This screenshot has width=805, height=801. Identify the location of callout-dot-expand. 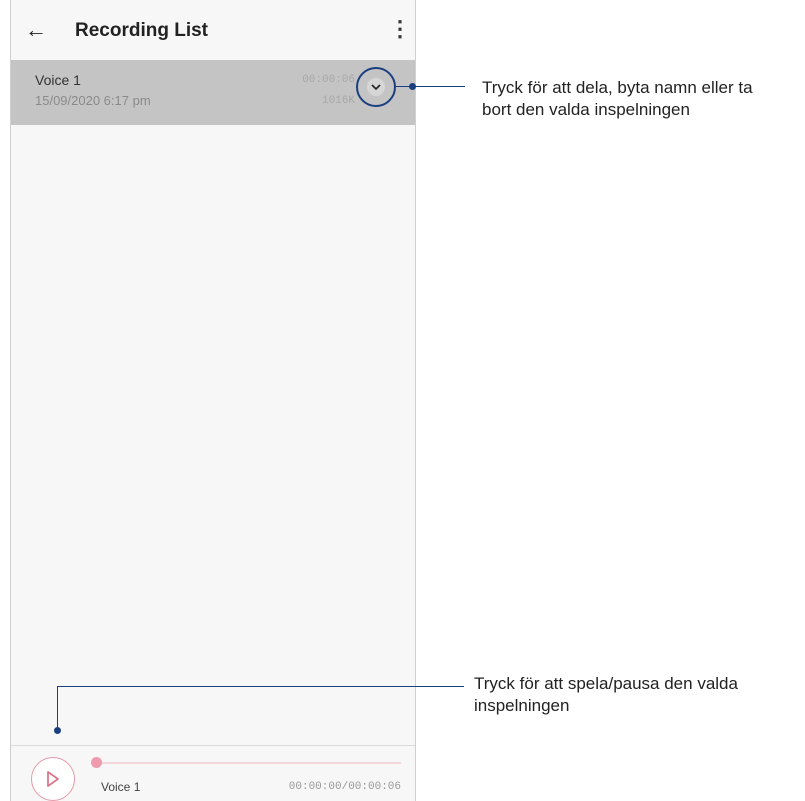
(412, 86).